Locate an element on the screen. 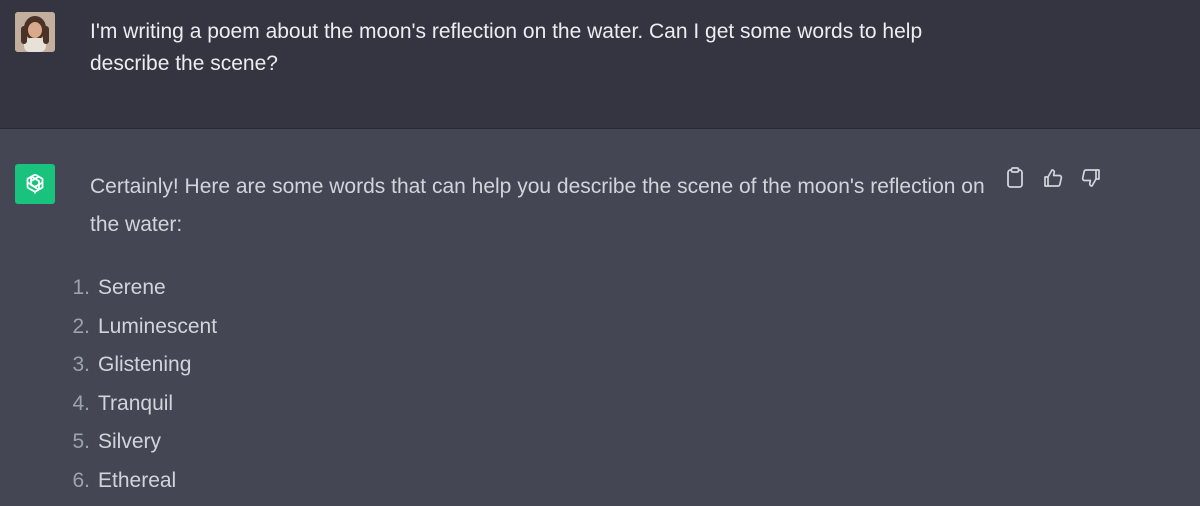  list-item-word: Tranquil is located at coordinates (136, 403).